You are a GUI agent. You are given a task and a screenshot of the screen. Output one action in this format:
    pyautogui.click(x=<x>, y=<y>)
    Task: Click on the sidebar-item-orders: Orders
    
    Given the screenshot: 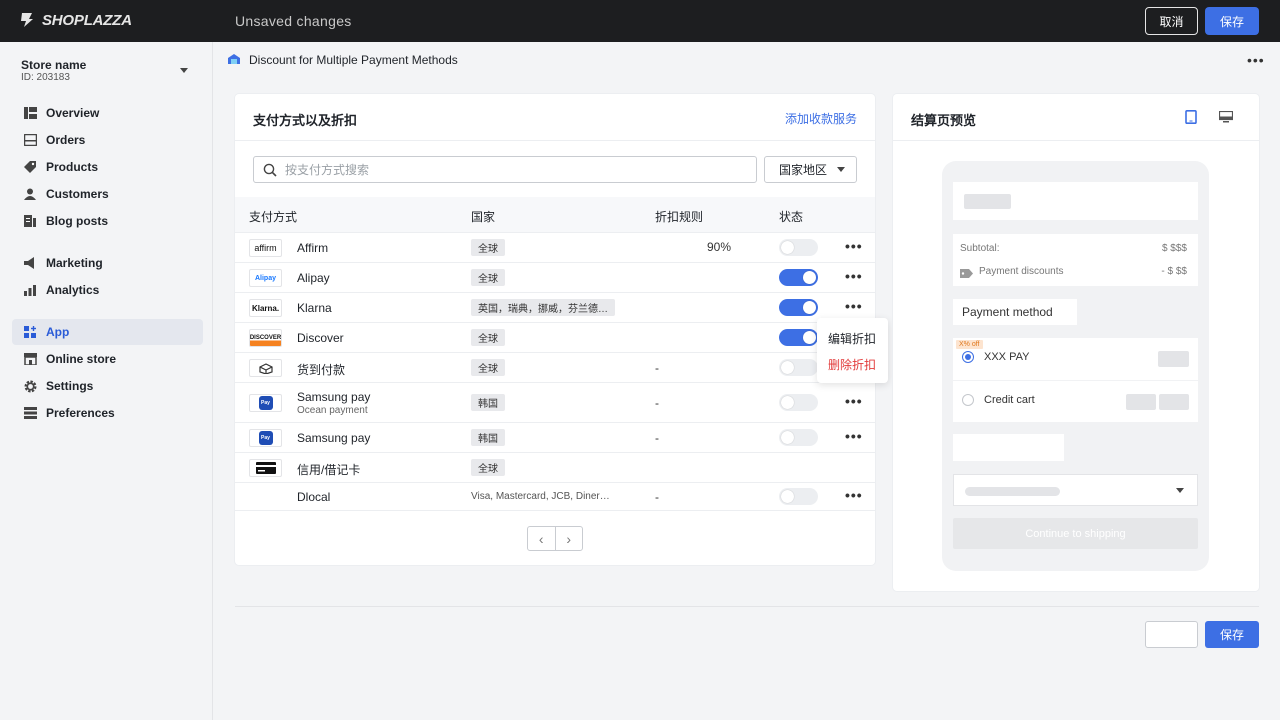 What is the action you would take?
    pyautogui.click(x=107, y=140)
    